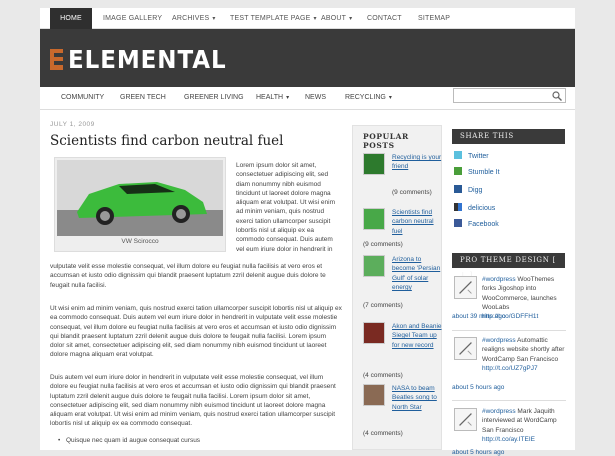  What do you see at coordinates (82, 98) in the screenshot?
I see `nav-community: COMMUNITY` at bounding box center [82, 98].